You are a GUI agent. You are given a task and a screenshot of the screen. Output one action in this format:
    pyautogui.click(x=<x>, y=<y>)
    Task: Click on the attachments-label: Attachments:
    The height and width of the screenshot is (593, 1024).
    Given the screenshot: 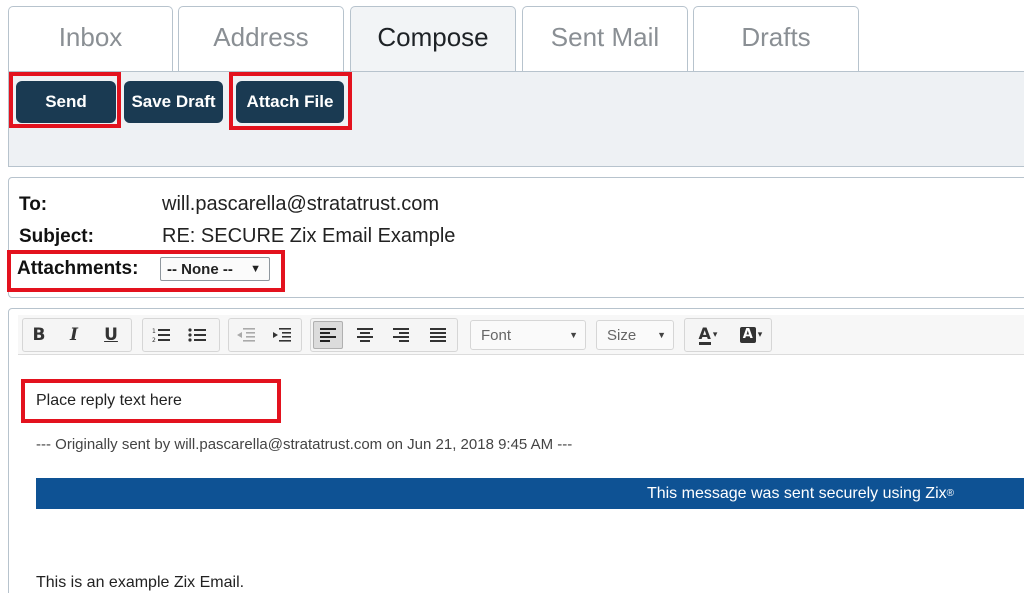 What is the action you would take?
    pyautogui.click(x=78, y=268)
    